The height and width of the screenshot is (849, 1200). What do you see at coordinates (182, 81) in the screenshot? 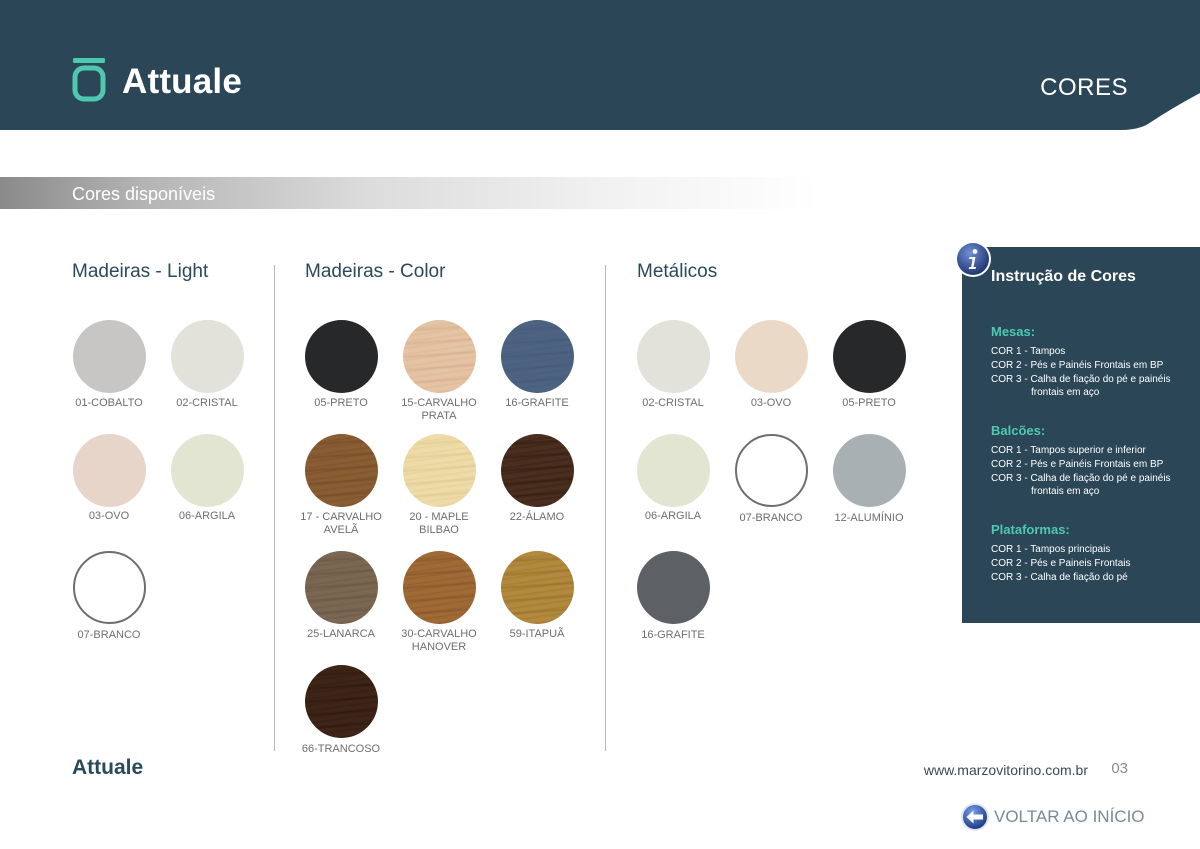
I see `brand-logo: Attuale` at bounding box center [182, 81].